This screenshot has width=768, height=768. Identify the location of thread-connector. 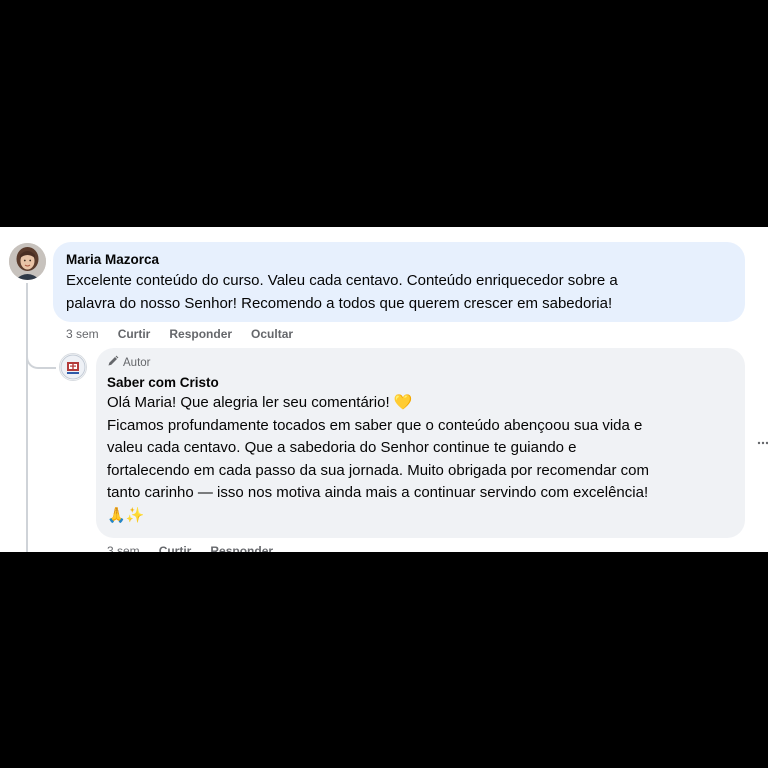
(41, 361).